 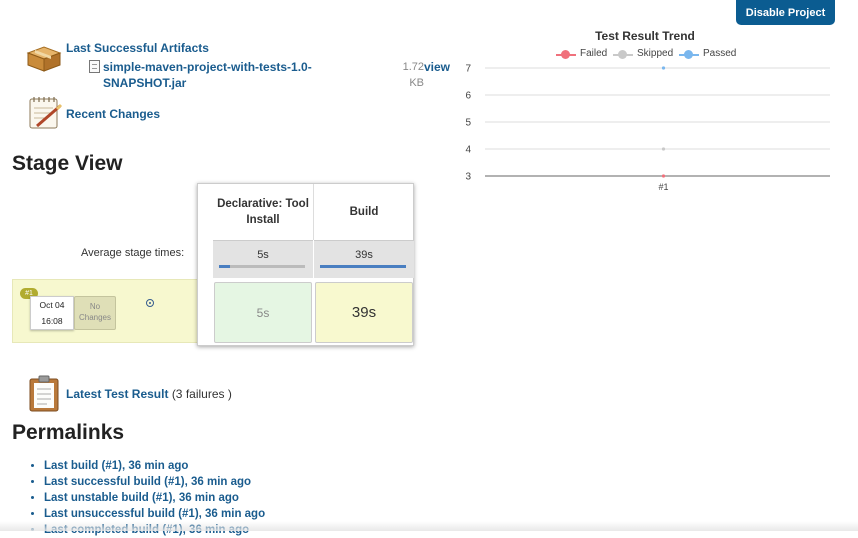 What do you see at coordinates (67, 163) in the screenshot?
I see `stage-view-title: Stage View` at bounding box center [67, 163].